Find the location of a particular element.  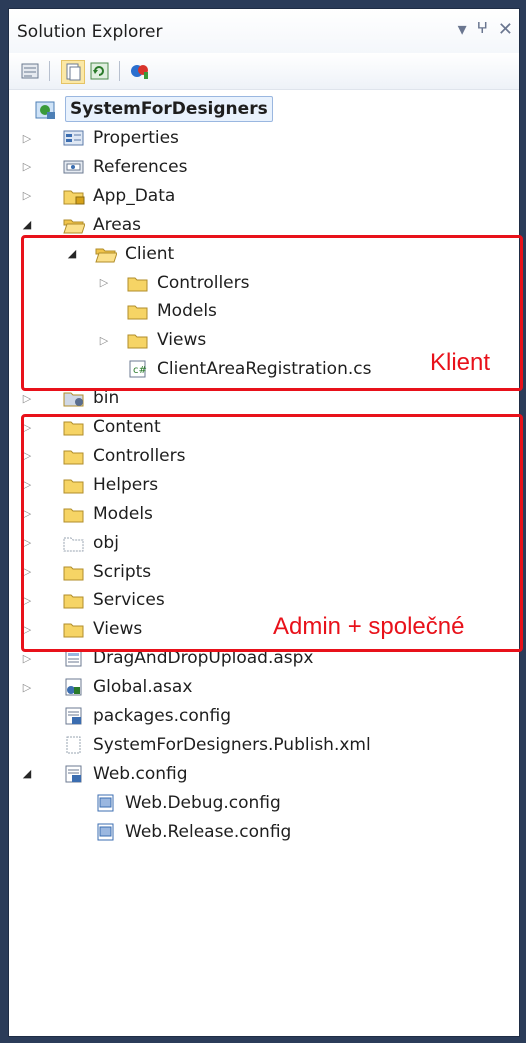

tree-item-label: Web.Release.config is located at coordinates (208, 831).